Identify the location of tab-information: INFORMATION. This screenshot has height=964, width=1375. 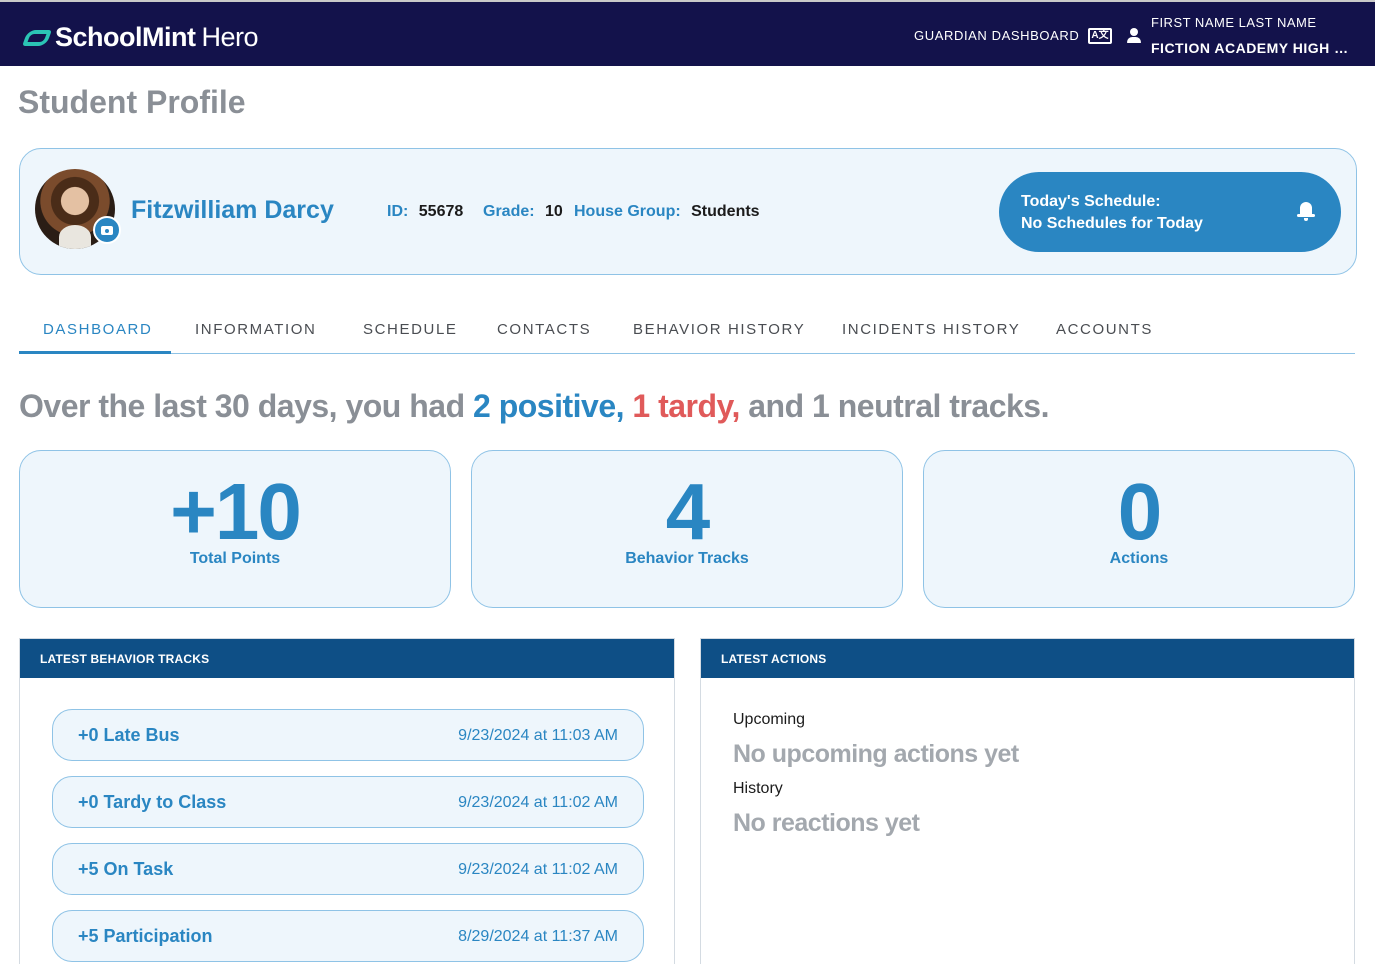
(255, 329).